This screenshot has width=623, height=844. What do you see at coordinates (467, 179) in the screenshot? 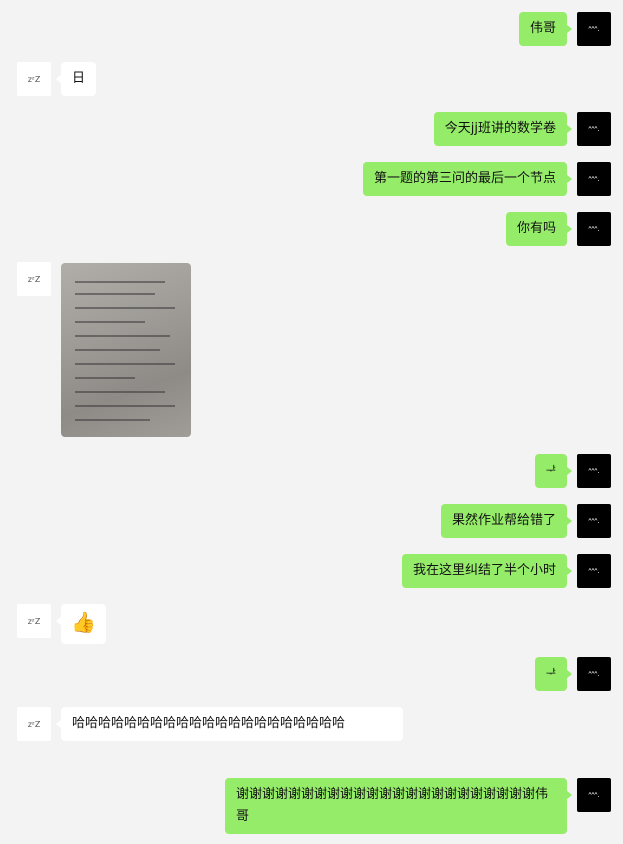
I see `message-bubble: 第一题的第三问的最后一个节点` at bounding box center [467, 179].